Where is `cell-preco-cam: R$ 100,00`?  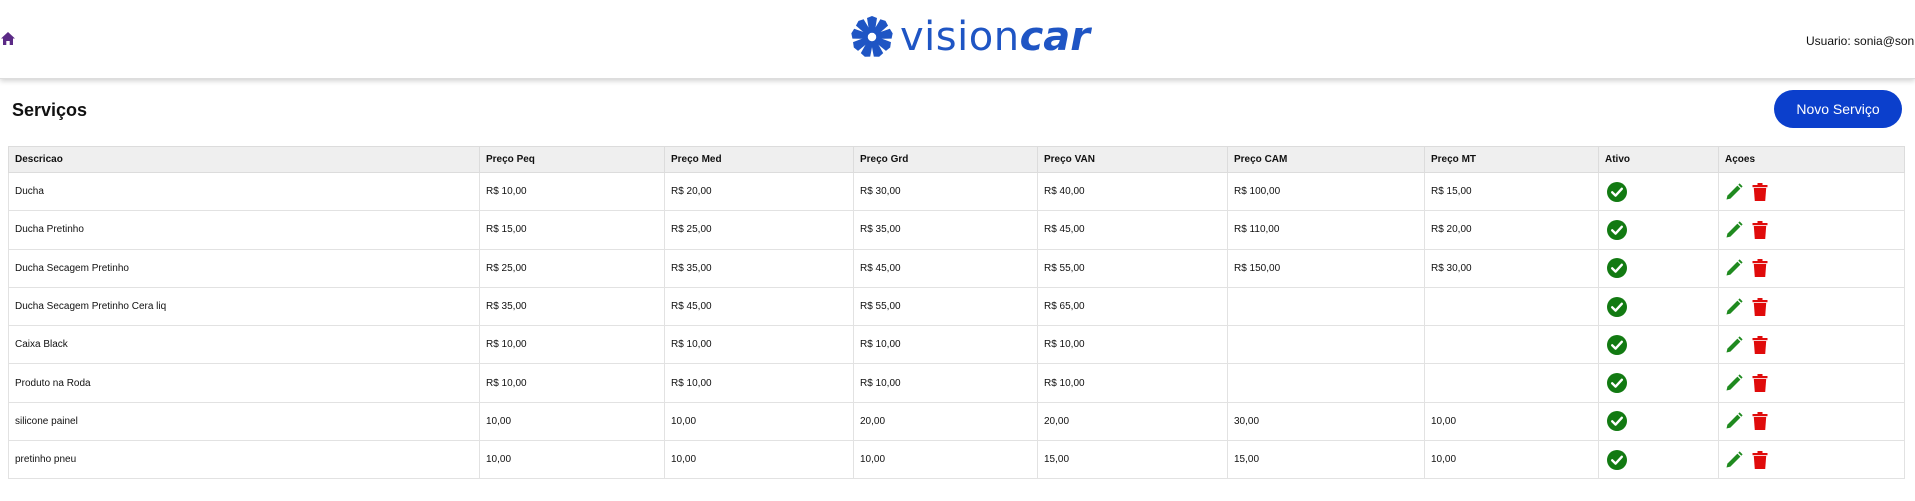 cell-preco-cam: R$ 100,00 is located at coordinates (1326, 191).